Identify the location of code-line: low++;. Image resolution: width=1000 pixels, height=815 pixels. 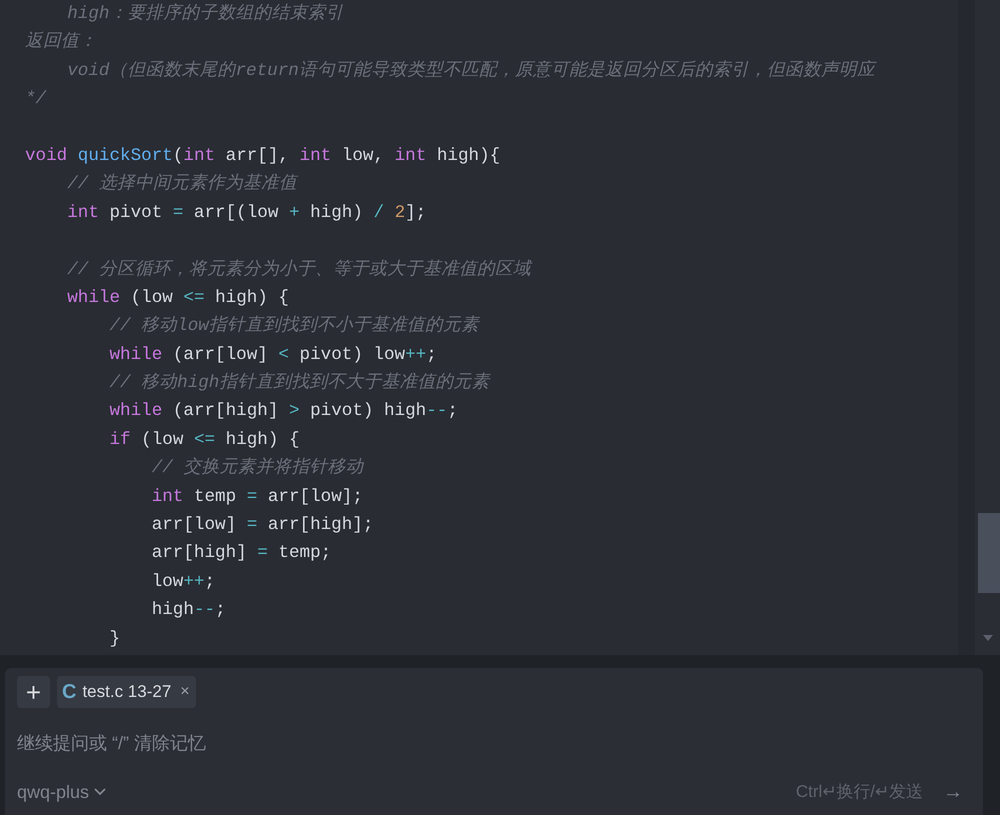
(183, 582).